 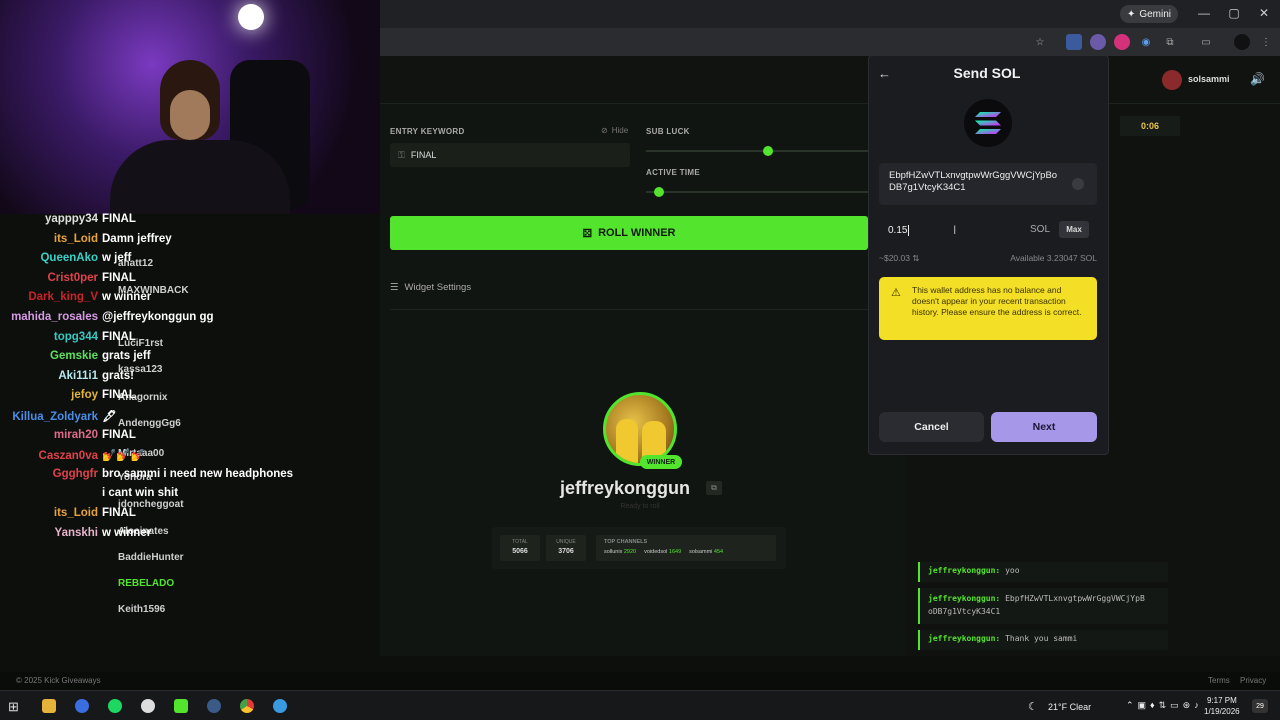 What do you see at coordinates (1040, 42) in the screenshot?
I see `bookmark-star-icon: ☆` at bounding box center [1040, 42].